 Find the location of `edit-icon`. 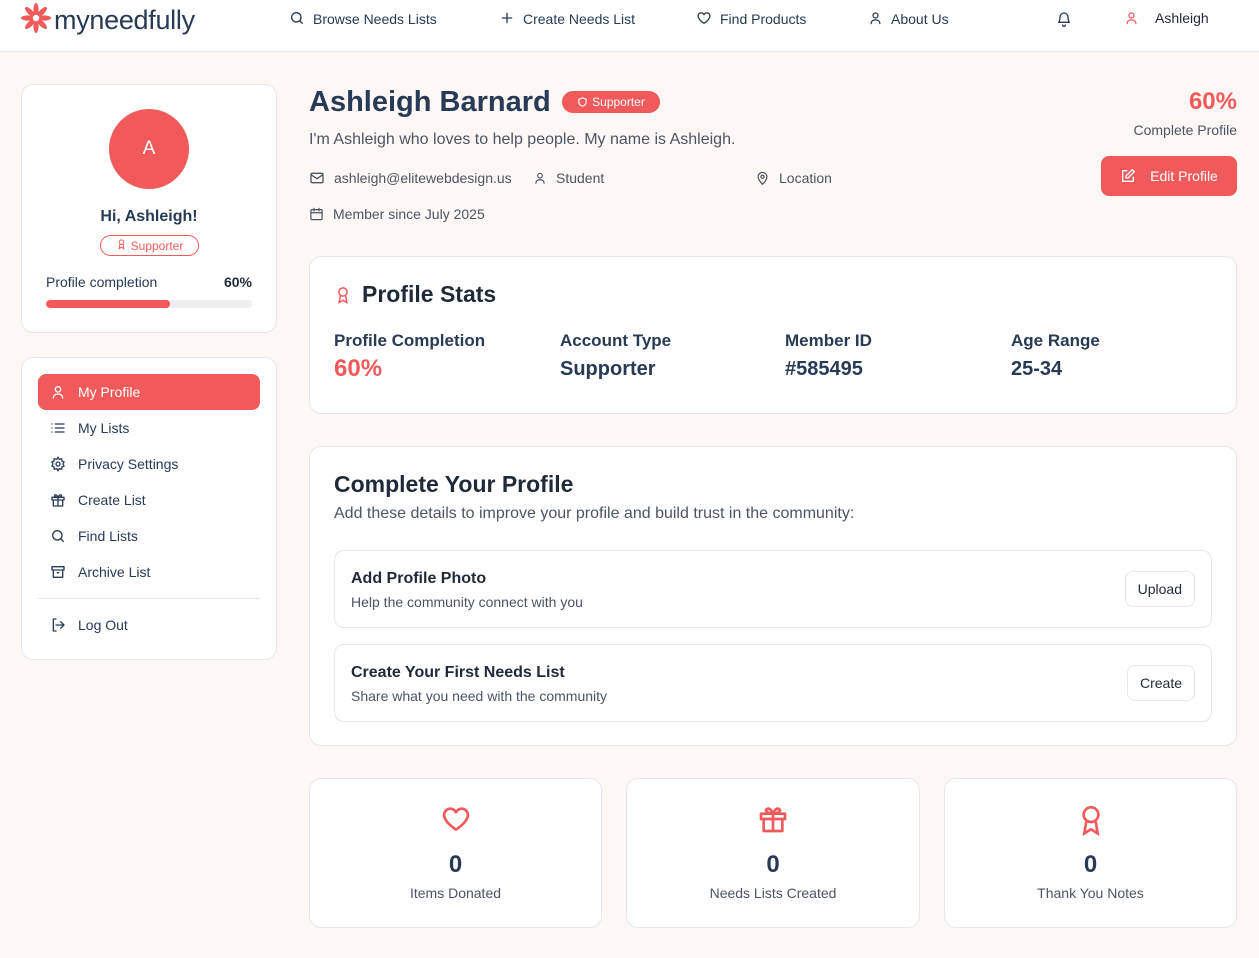

edit-icon is located at coordinates (1128, 176).